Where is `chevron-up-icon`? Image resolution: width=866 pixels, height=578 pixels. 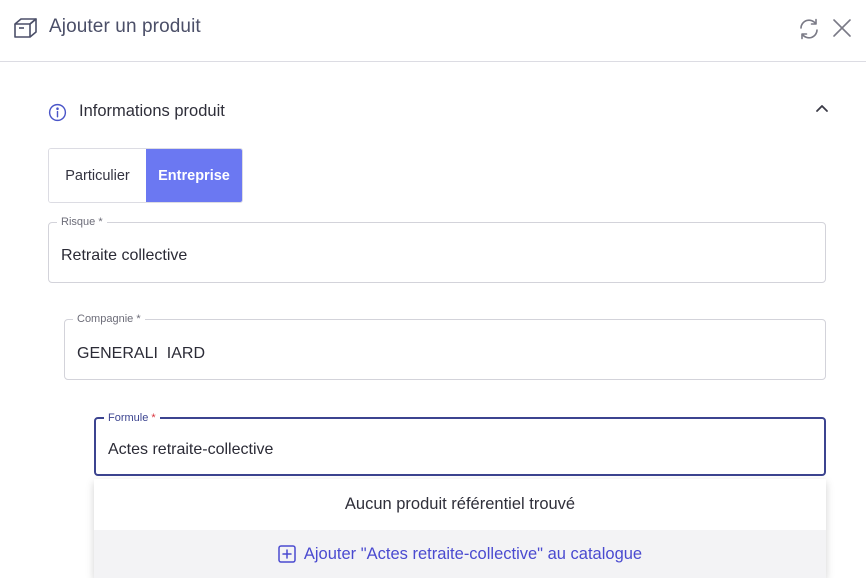 chevron-up-icon is located at coordinates (822, 108).